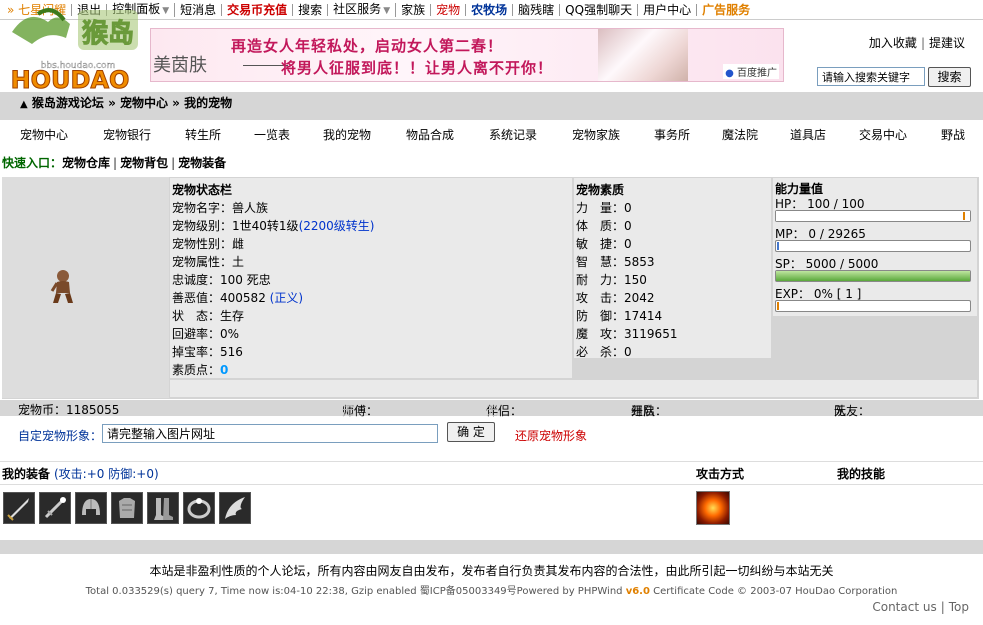  What do you see at coordinates (235, 508) in the screenshot?
I see `wing-icon` at bounding box center [235, 508].